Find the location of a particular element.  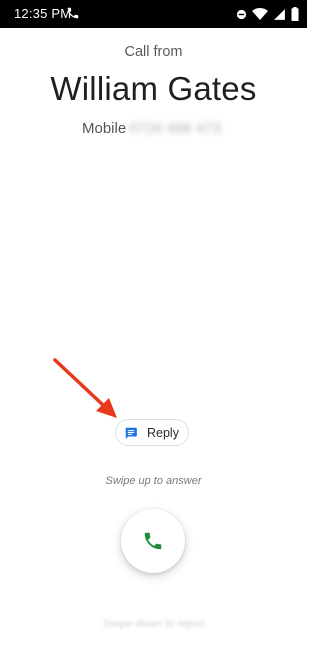

signal-icon is located at coordinates (279, 14).